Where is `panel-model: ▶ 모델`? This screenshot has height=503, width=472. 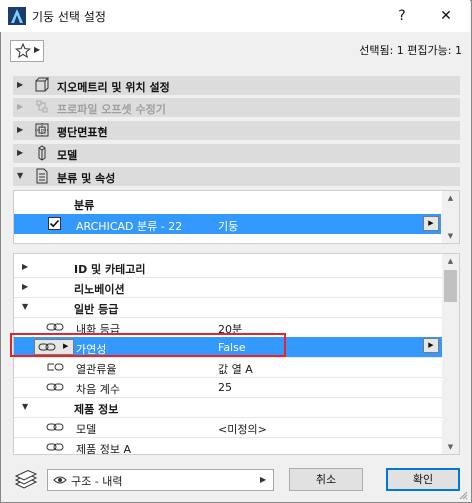 panel-model: ▶ 모델 is located at coordinates (236, 153).